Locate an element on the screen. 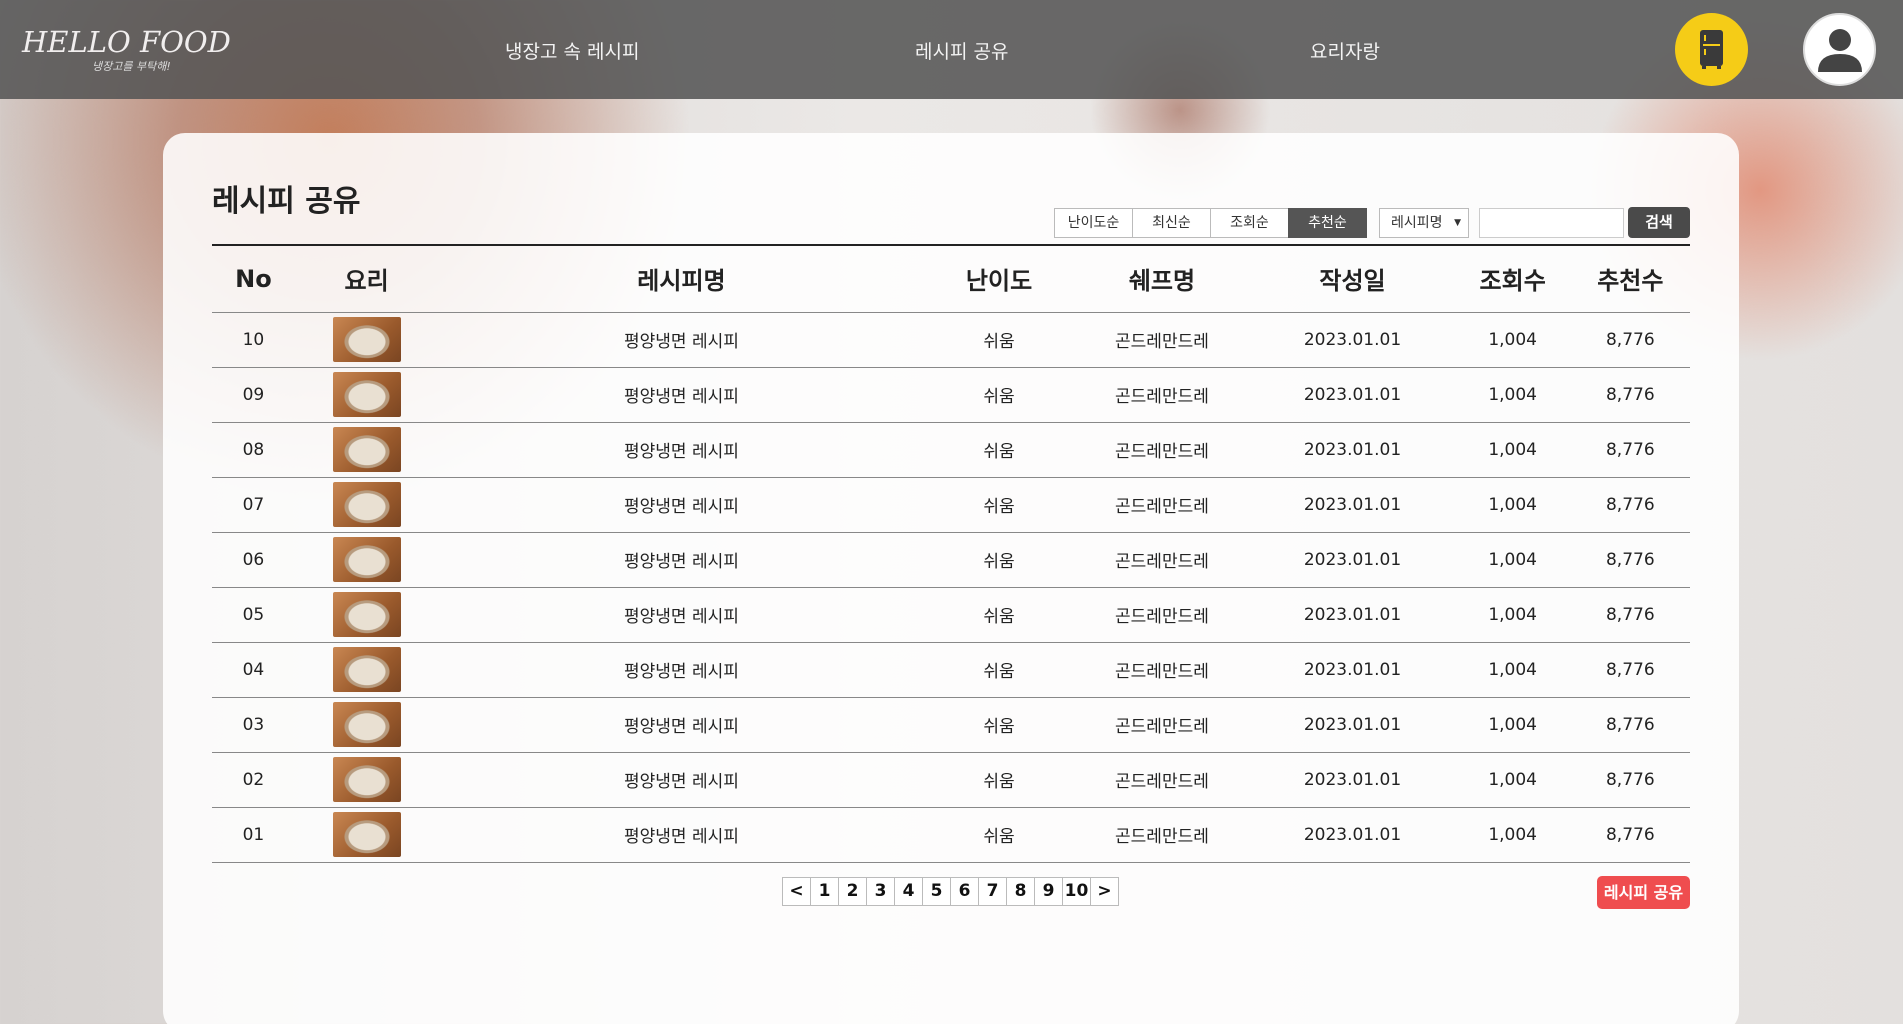 This screenshot has width=1903, height=1024. table-row: 05 평양냉면 레시피 쉬움 곤드레만드레 2023.01.01 1,004 8,776 is located at coordinates (951, 614).